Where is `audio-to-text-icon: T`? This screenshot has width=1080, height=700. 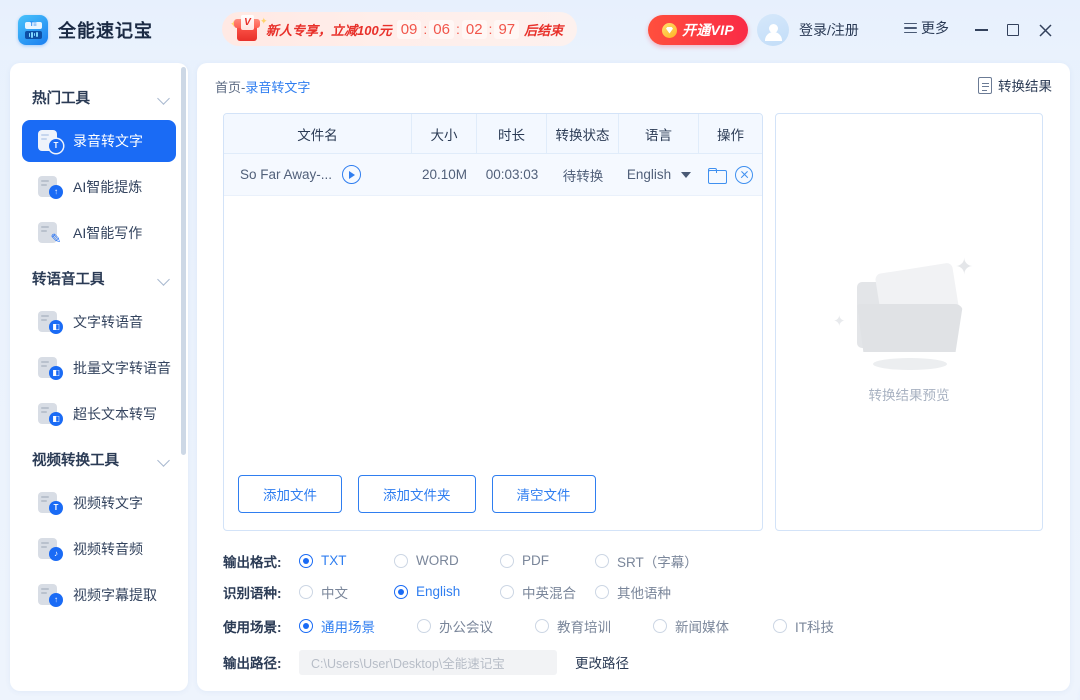 audio-to-text-icon: T is located at coordinates (50, 141).